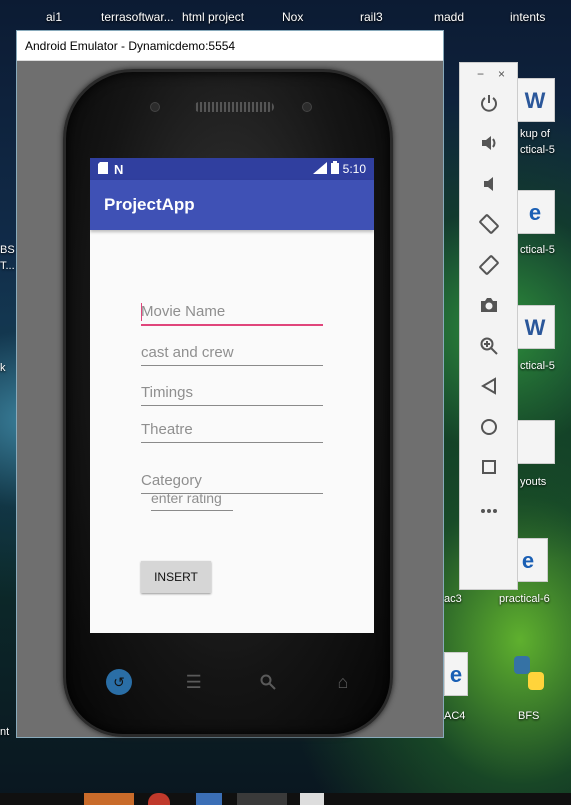 This screenshot has width=571, height=805. Describe the element at coordinates (292, 17) in the screenshot. I see `desktop-icon-label: Nox` at that location.